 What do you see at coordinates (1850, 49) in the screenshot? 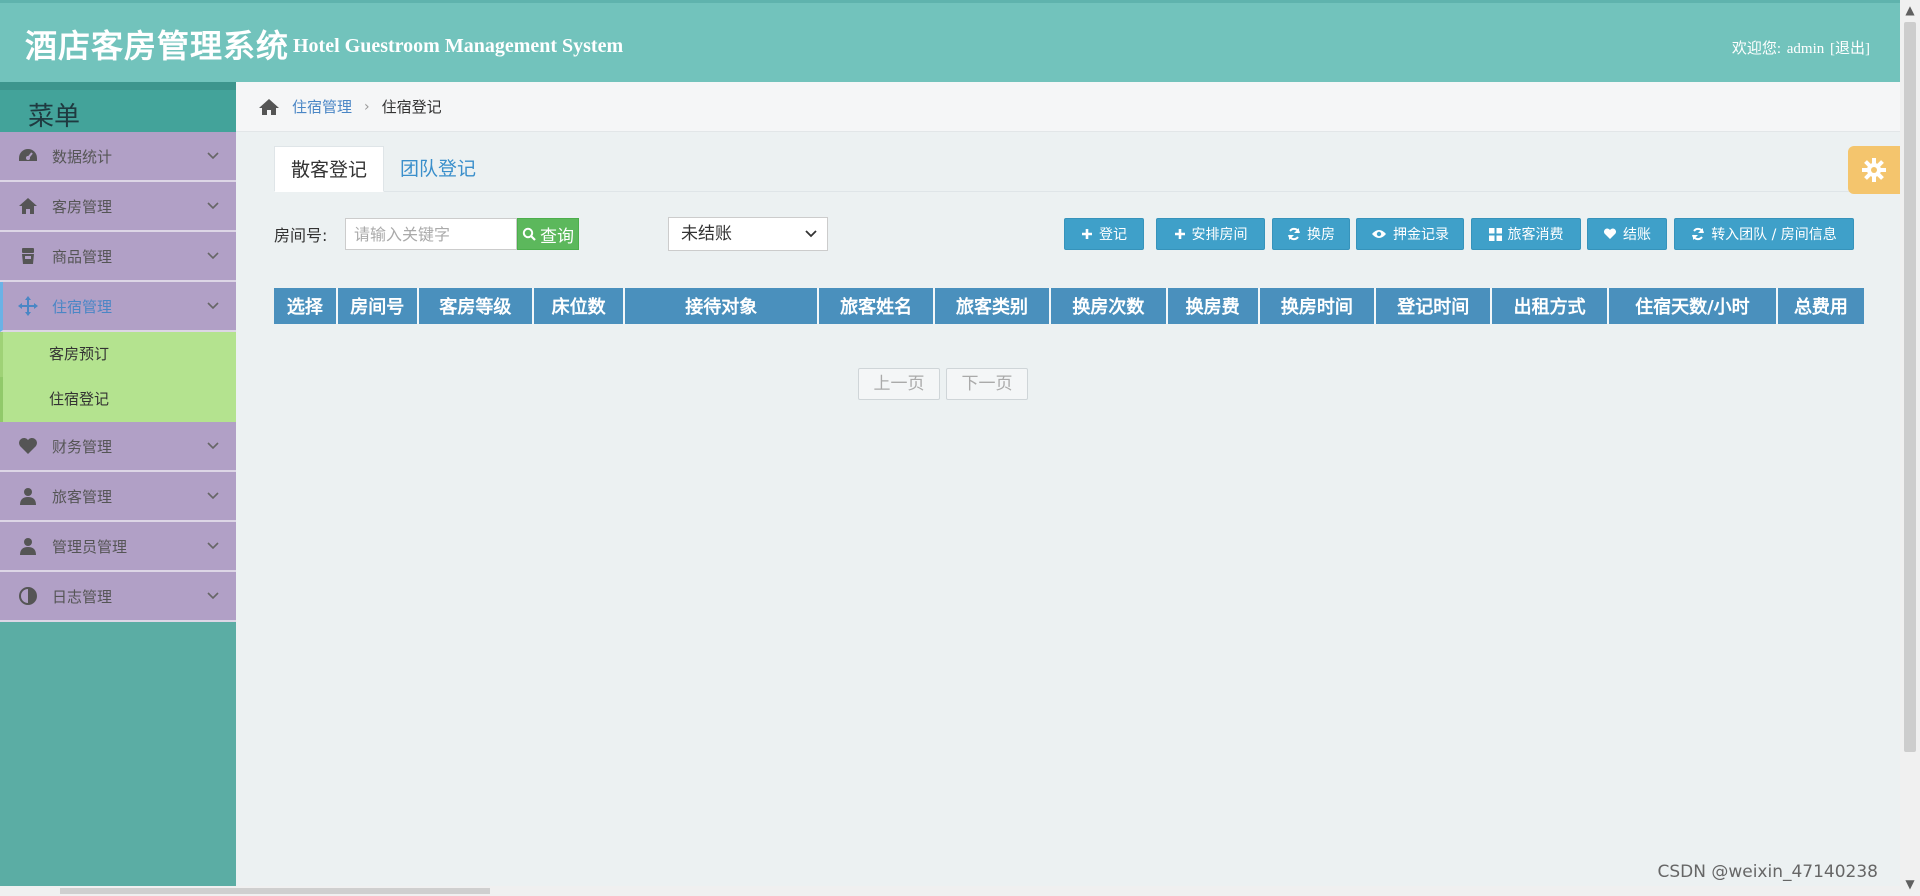
I see `logout-link: [退出]` at bounding box center [1850, 49].